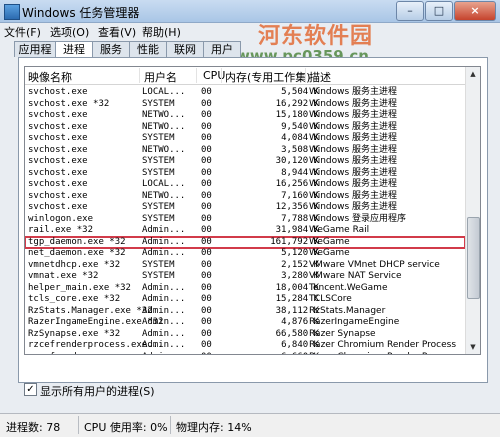 This screenshot has width=500, height=437. What do you see at coordinates (35, 56) in the screenshot?
I see `tab-applications: 应用程序` at bounding box center [35, 56].